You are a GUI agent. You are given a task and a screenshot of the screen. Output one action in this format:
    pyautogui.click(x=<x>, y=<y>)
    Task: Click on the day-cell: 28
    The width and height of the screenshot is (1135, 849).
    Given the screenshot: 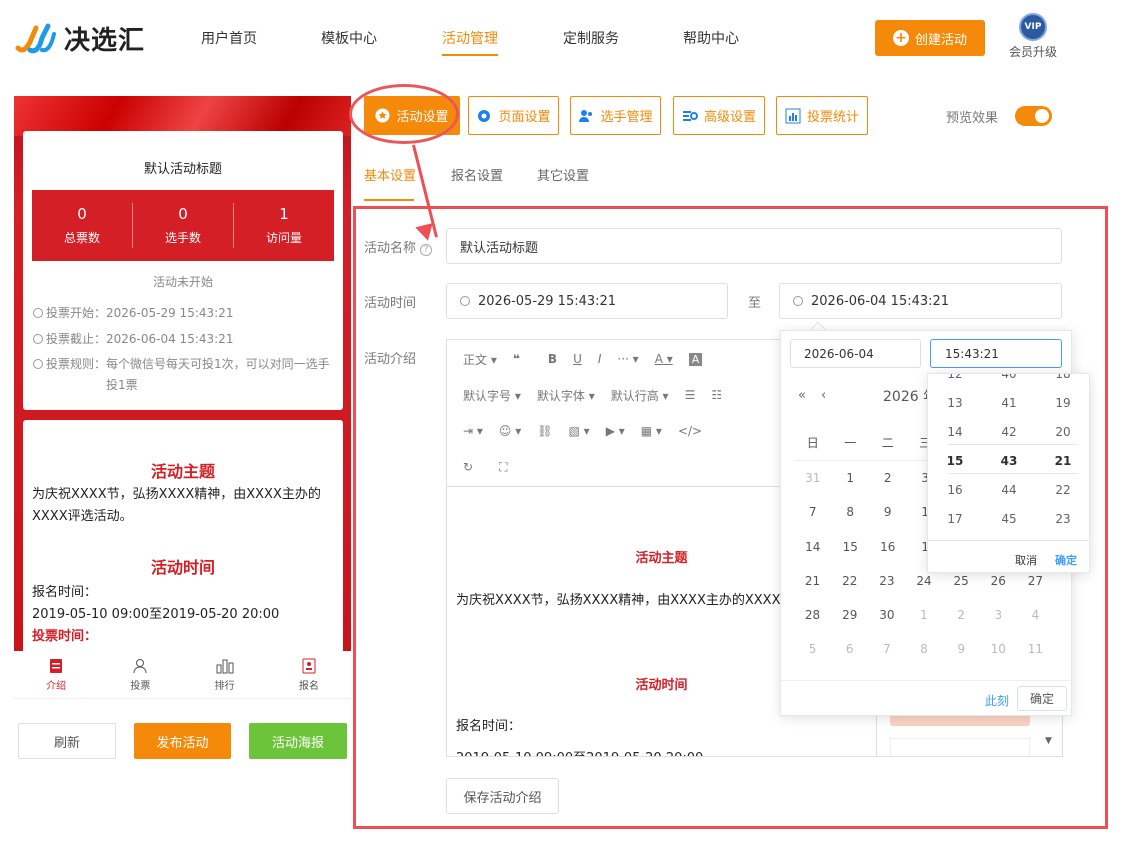 What is the action you would take?
    pyautogui.click(x=812, y=615)
    